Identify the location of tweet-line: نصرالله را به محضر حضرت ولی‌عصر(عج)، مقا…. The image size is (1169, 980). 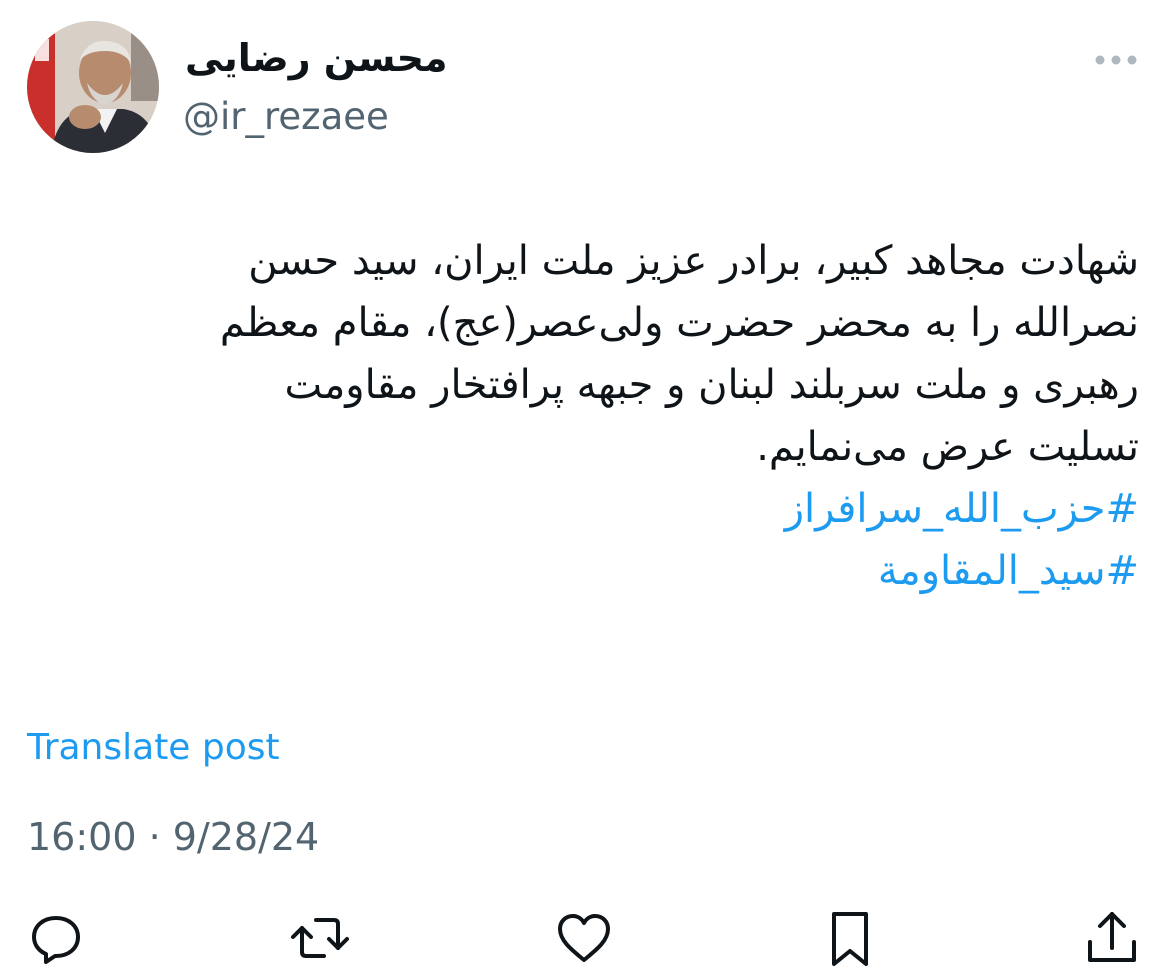
(679, 323).